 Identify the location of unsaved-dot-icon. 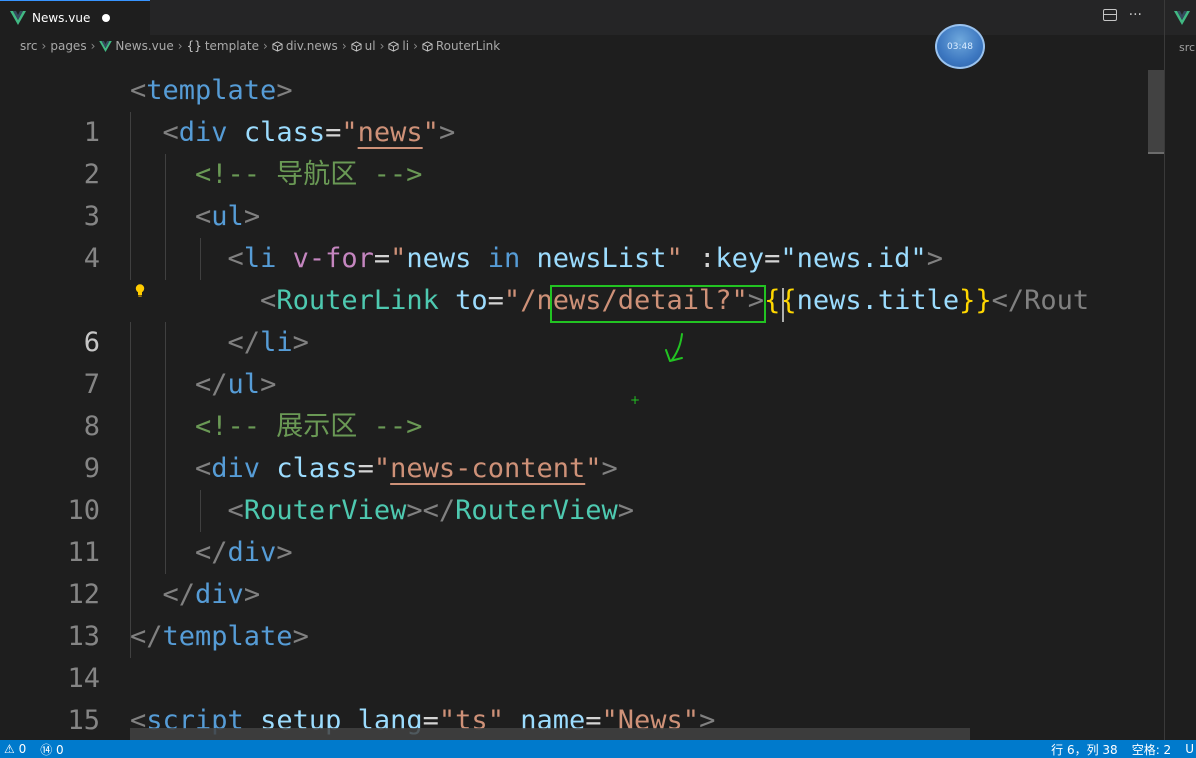
(106, 18).